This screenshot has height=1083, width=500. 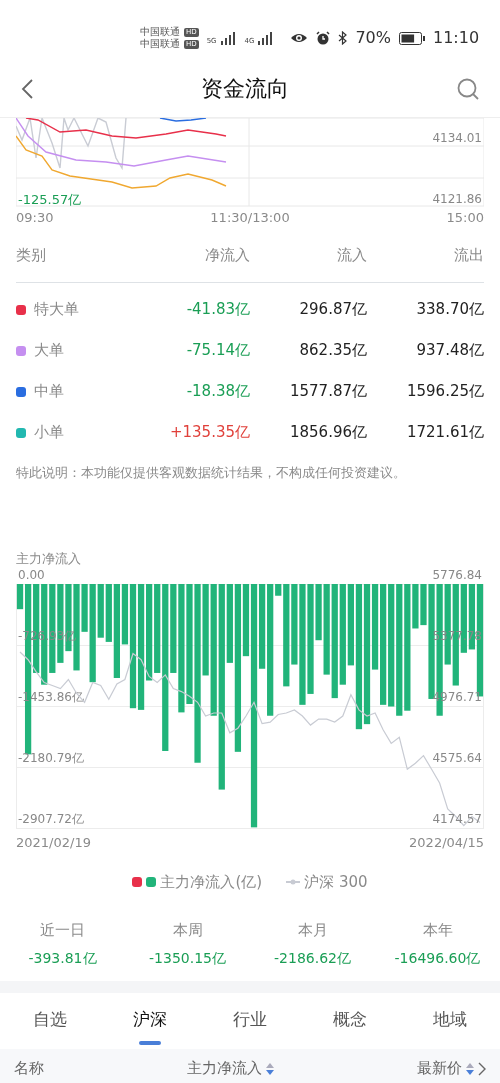 I want to click on back-button, so click(x=27, y=88).